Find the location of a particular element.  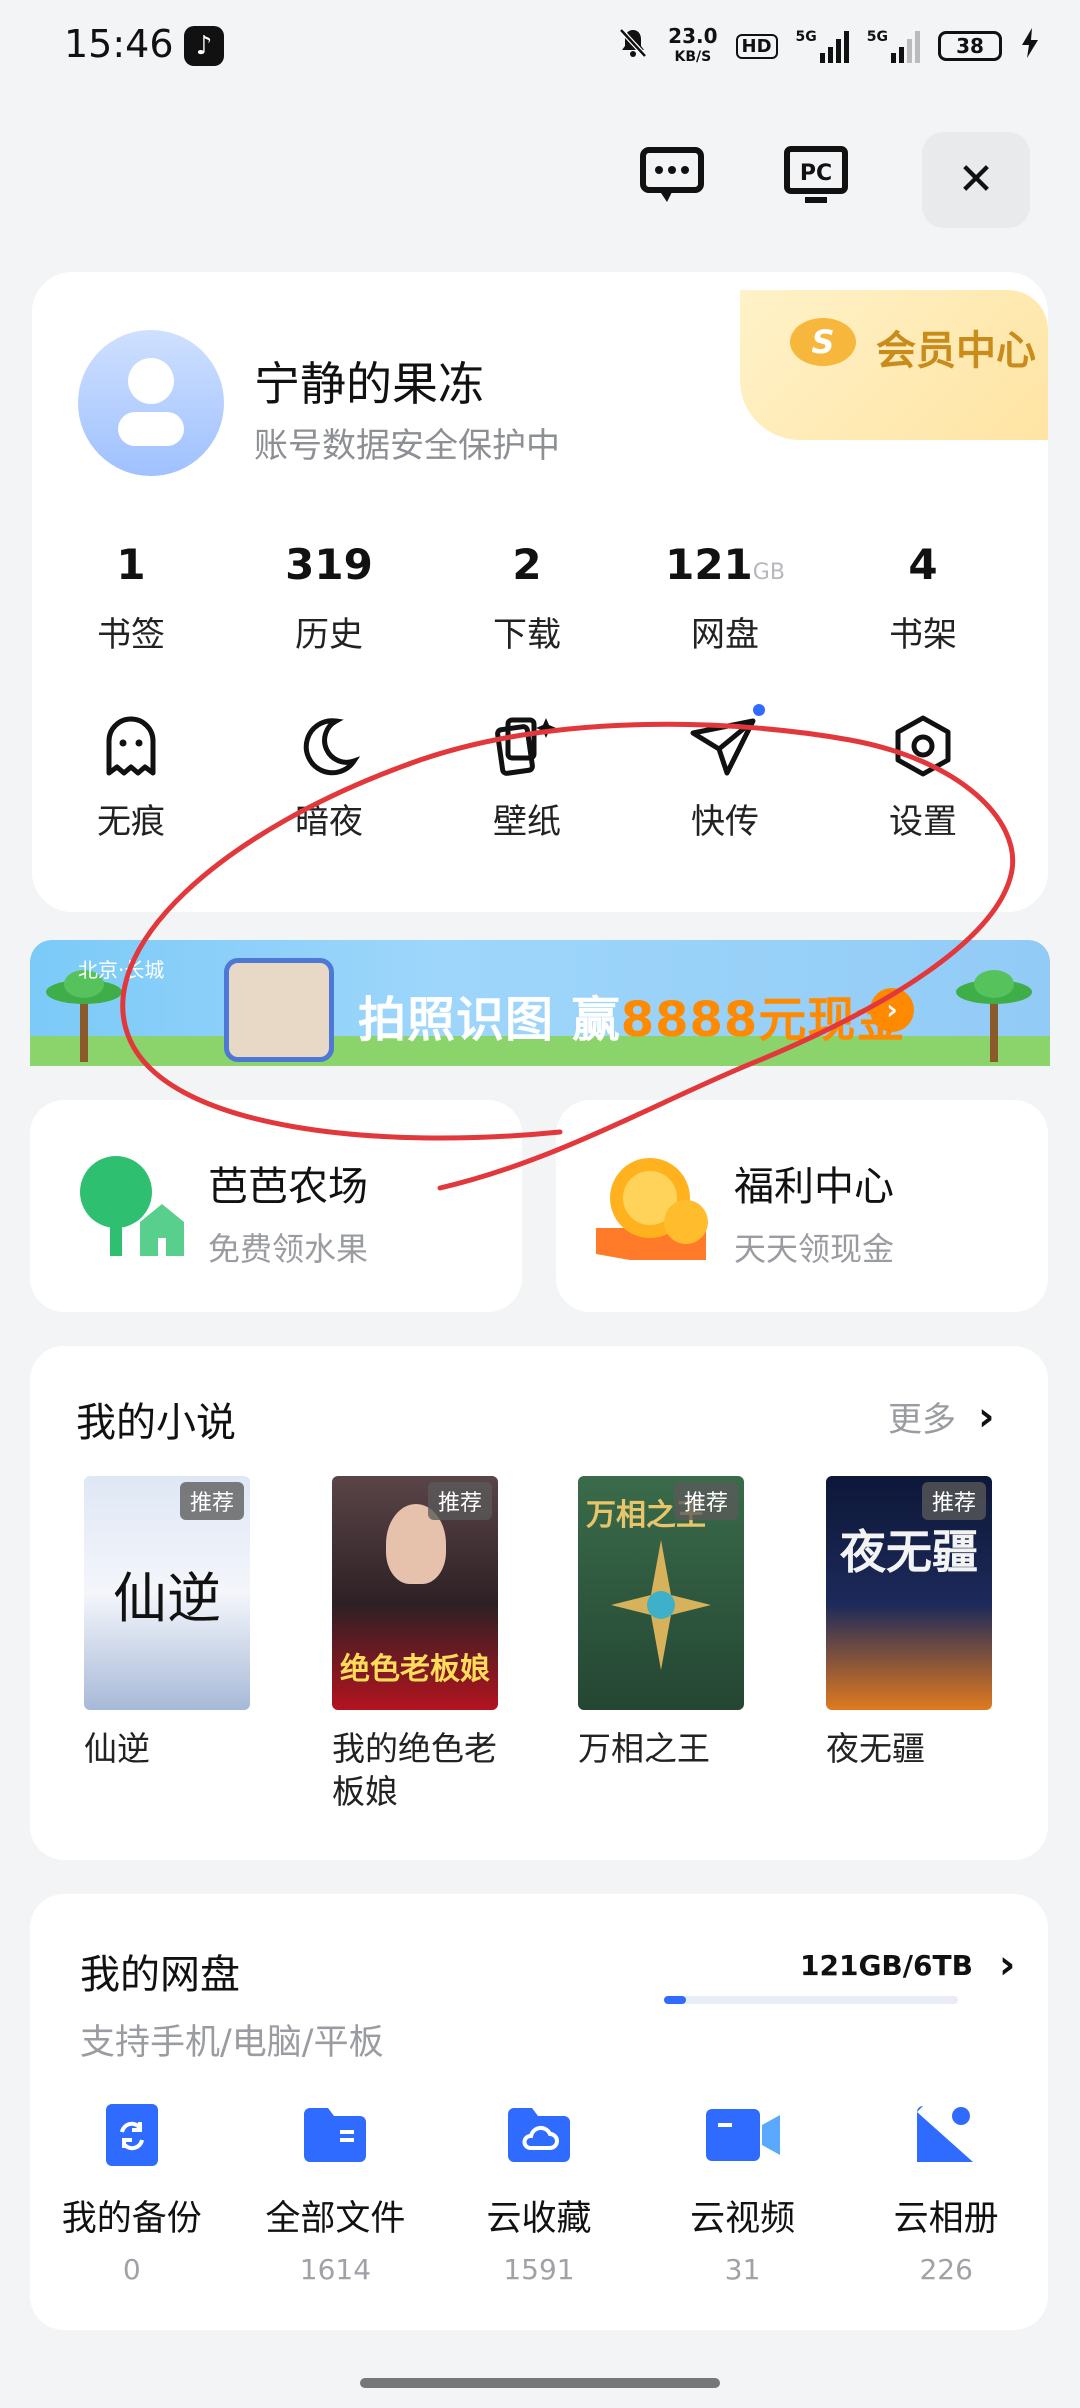

pc-monitor-icon: PC is located at coordinates (816, 174).